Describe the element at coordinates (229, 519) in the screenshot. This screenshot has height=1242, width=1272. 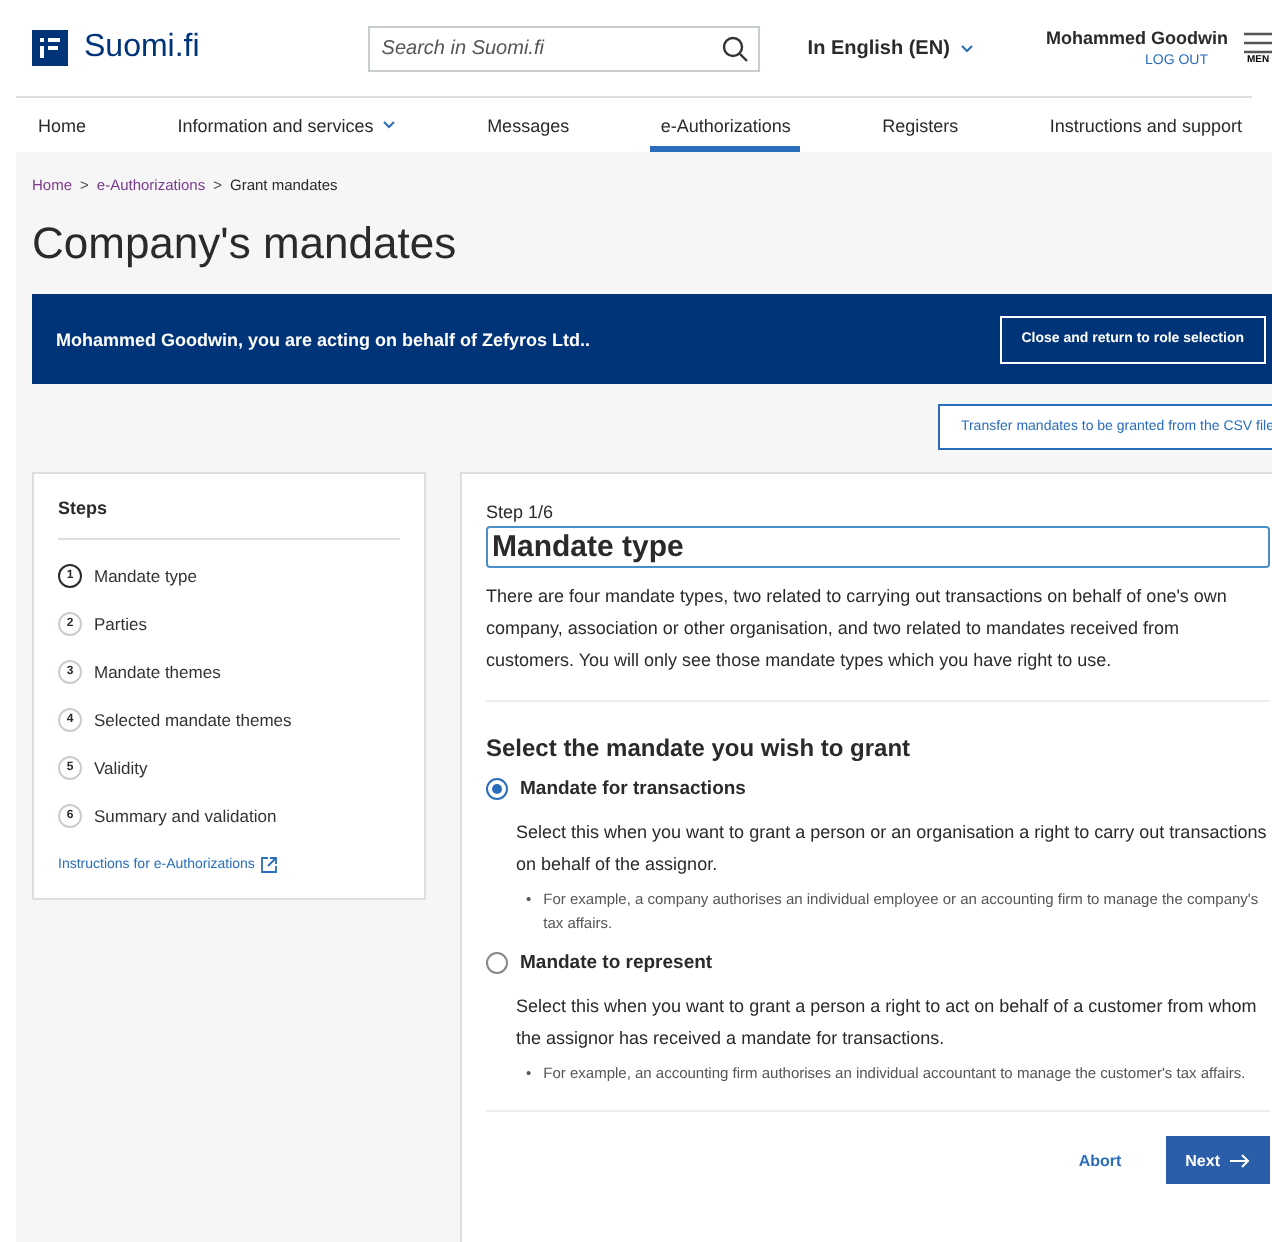
I see `steps-title: Steps` at that location.